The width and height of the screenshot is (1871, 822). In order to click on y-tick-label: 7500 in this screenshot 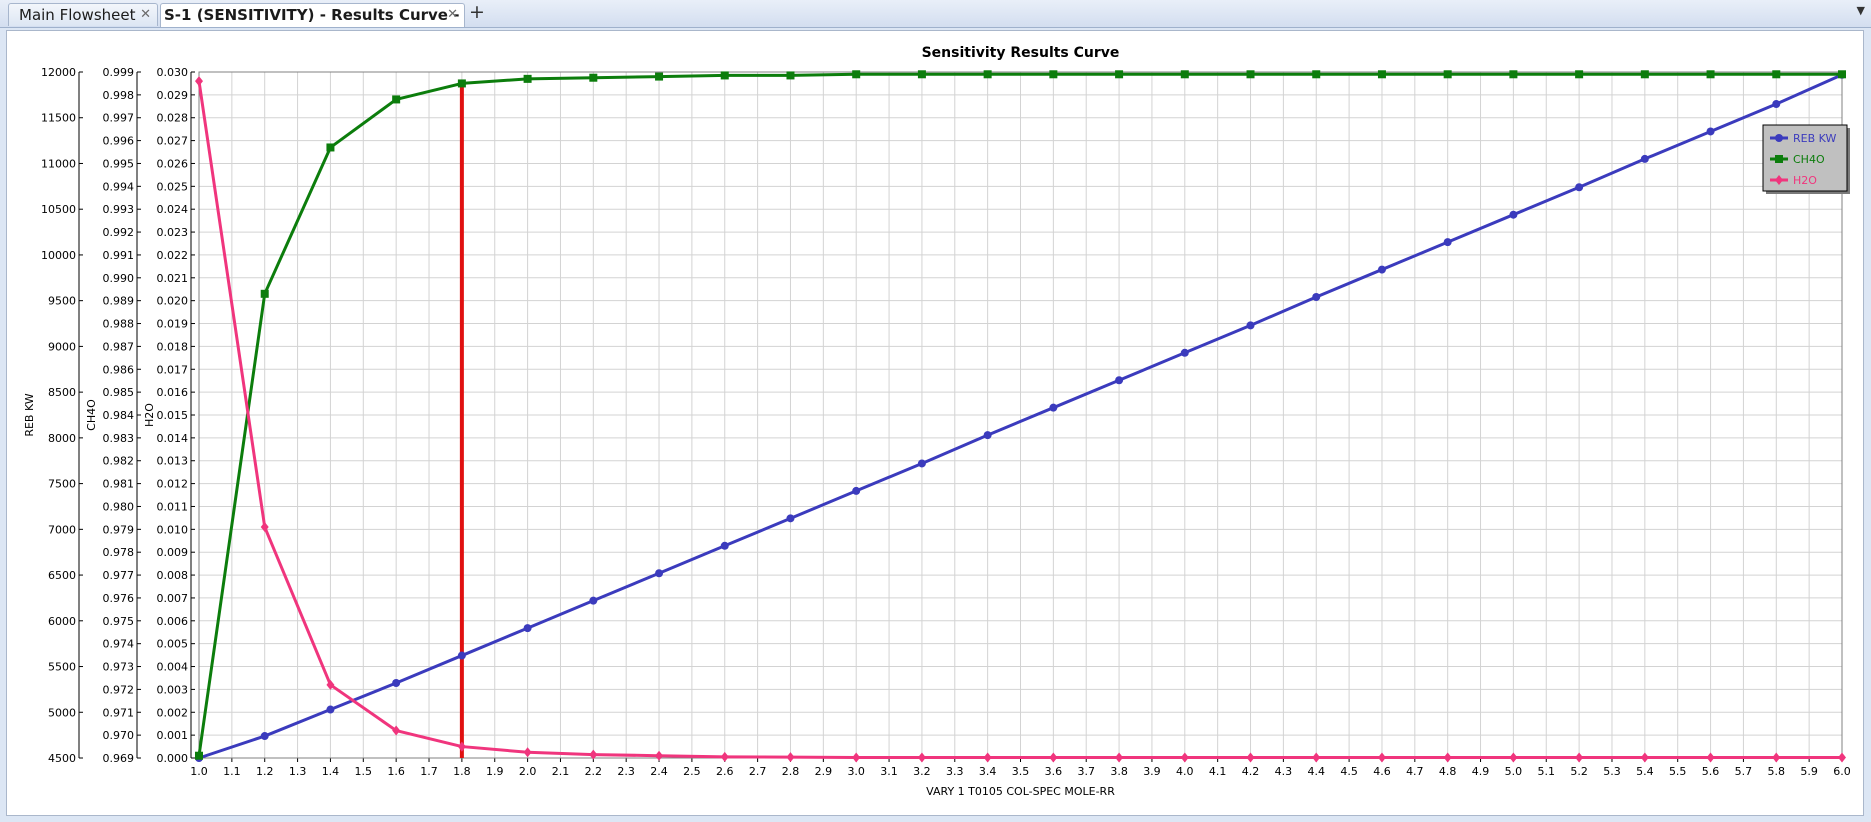, I will do `click(62, 484)`.